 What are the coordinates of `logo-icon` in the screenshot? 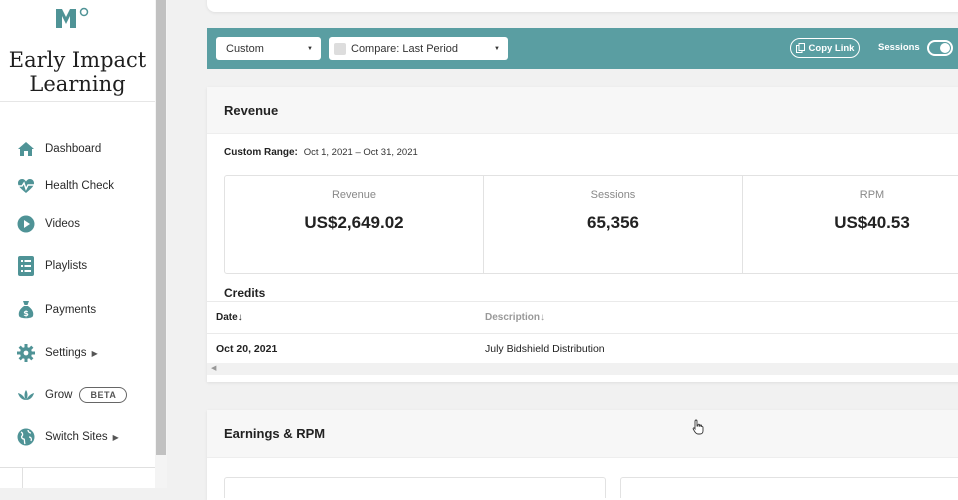 It's located at (72, 17).